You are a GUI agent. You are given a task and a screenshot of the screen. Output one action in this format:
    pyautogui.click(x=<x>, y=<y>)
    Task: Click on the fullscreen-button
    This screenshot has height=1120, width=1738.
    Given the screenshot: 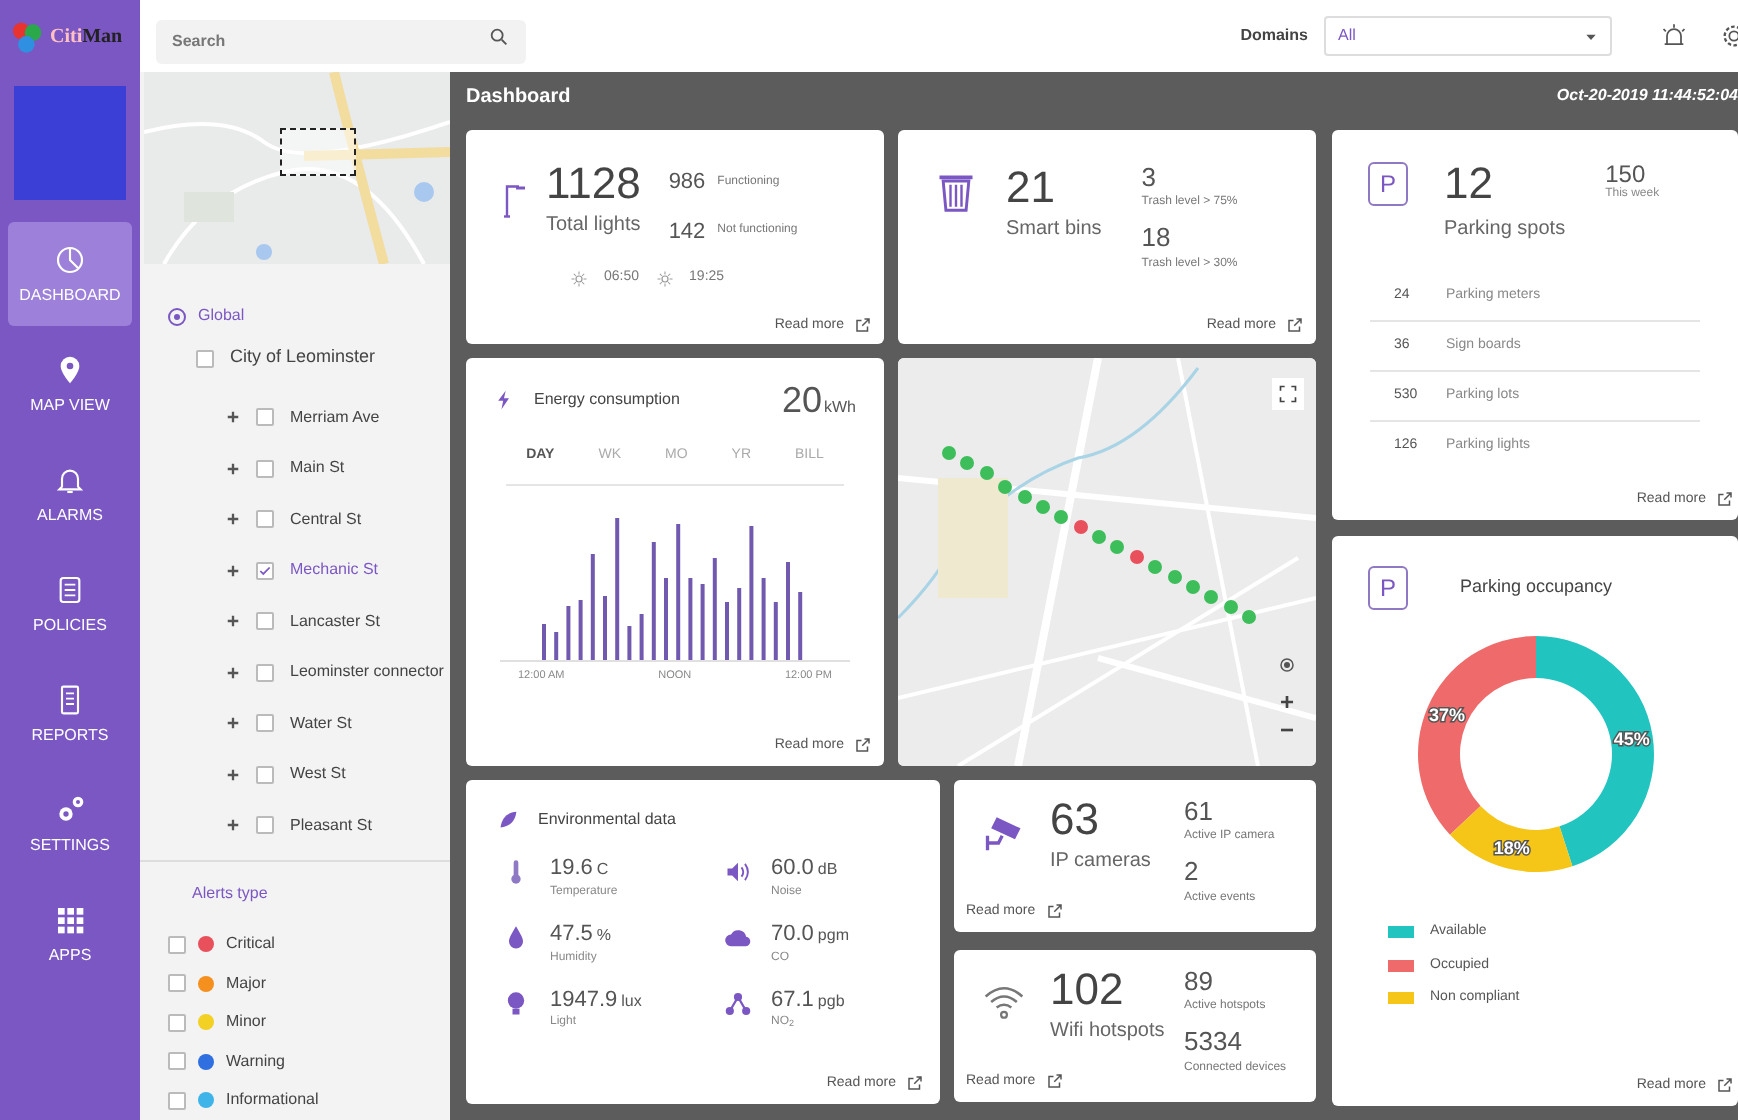 What is the action you would take?
    pyautogui.click(x=1288, y=394)
    